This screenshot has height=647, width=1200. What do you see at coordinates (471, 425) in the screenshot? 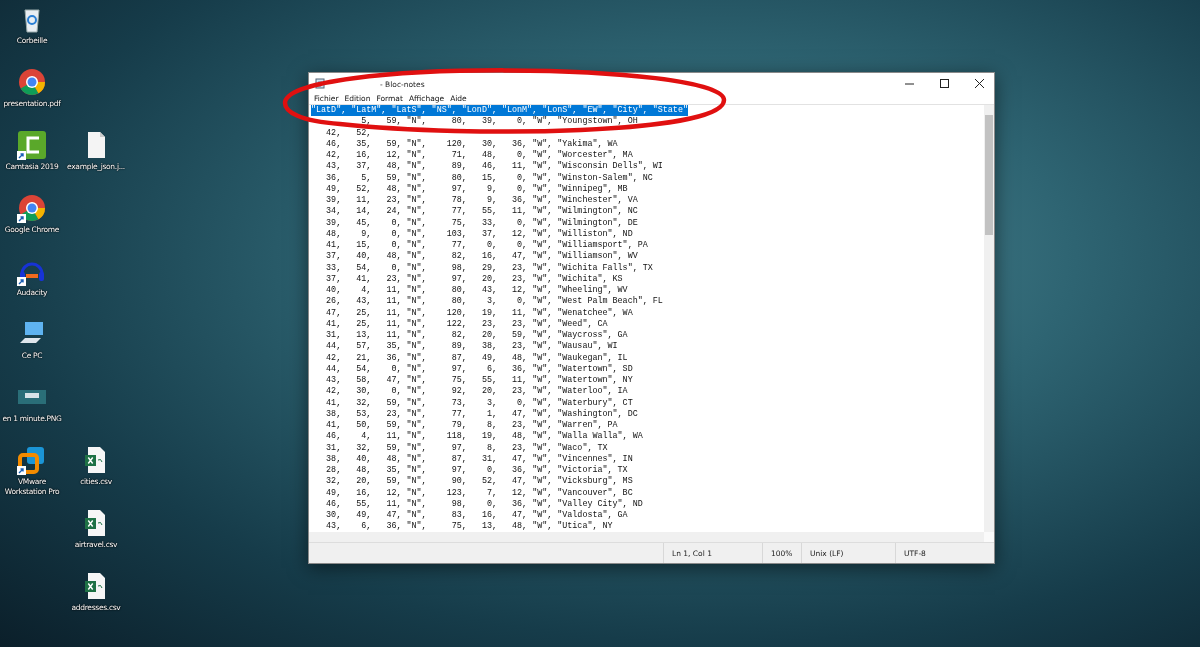
I see `text-line: 41, 50, 59, "N", 79, 8, 23, "W", "Warren", PA` at bounding box center [471, 425].